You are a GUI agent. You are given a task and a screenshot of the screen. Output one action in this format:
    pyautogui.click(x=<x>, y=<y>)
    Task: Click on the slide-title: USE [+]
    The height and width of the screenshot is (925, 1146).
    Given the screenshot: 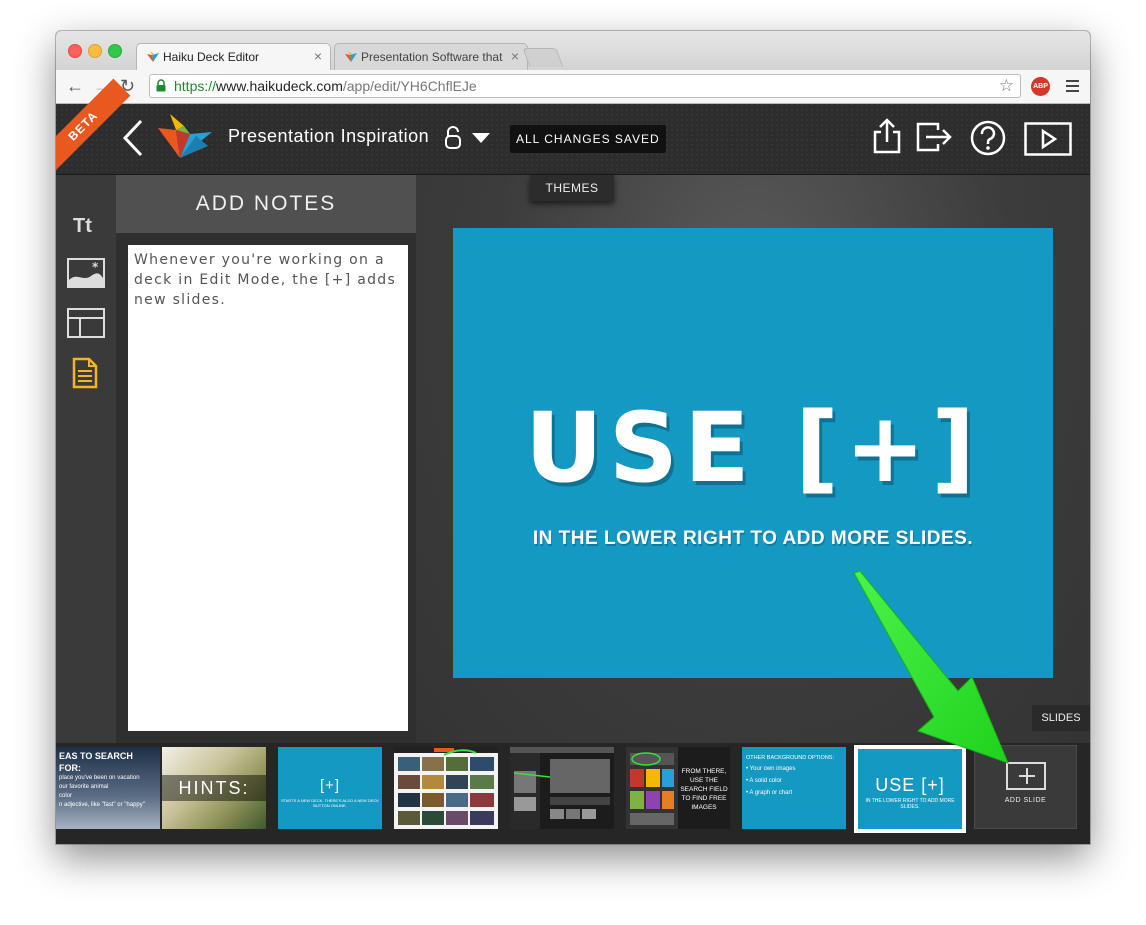 What is the action you would take?
    pyautogui.click(x=753, y=448)
    